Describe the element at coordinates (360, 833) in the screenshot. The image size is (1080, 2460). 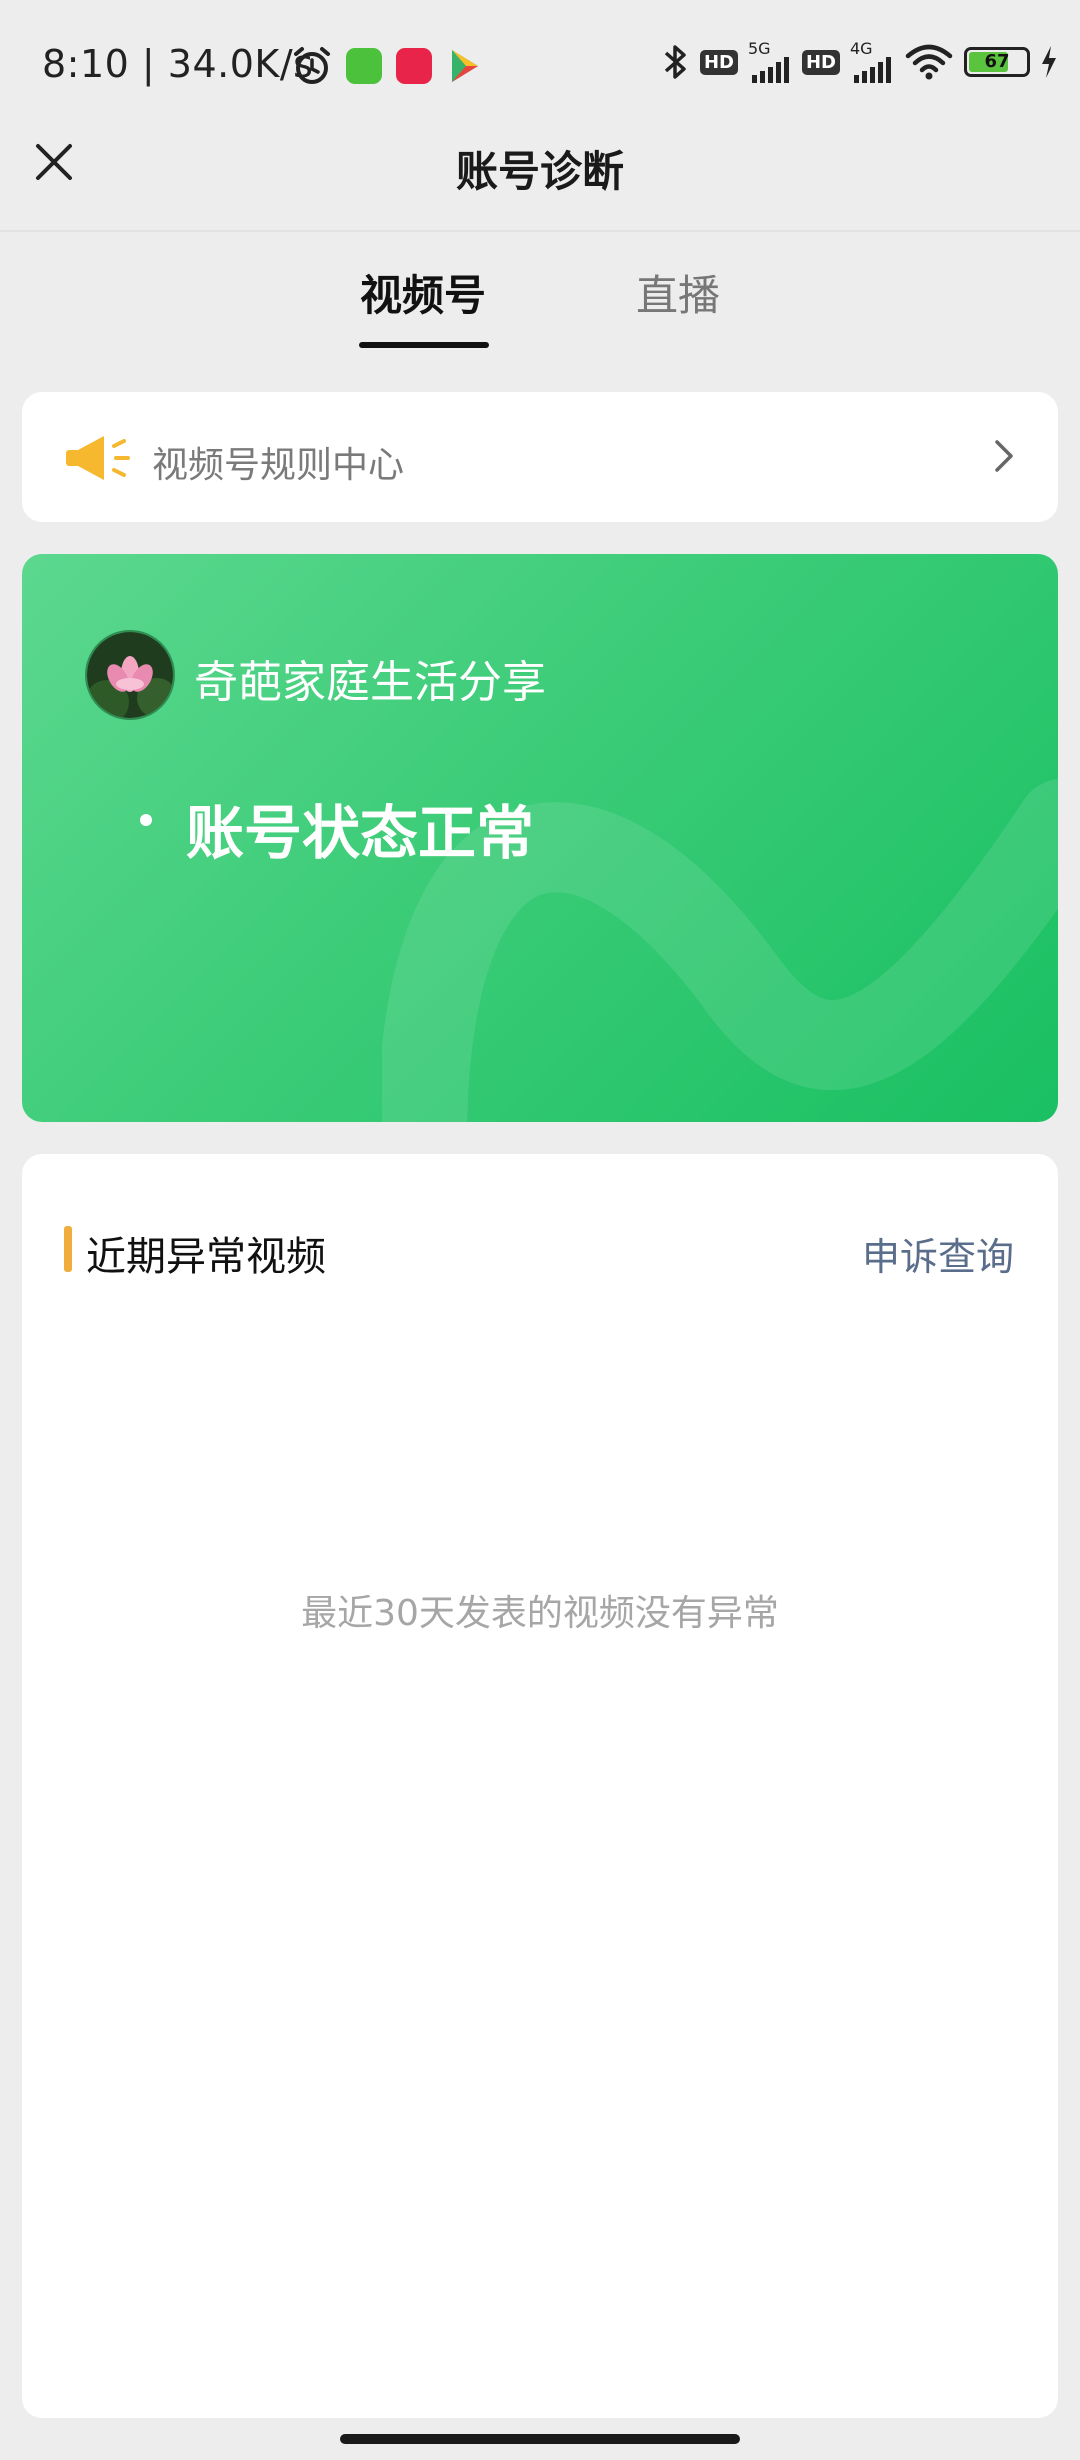
I see `account-status-text: 账号状态正常` at that location.